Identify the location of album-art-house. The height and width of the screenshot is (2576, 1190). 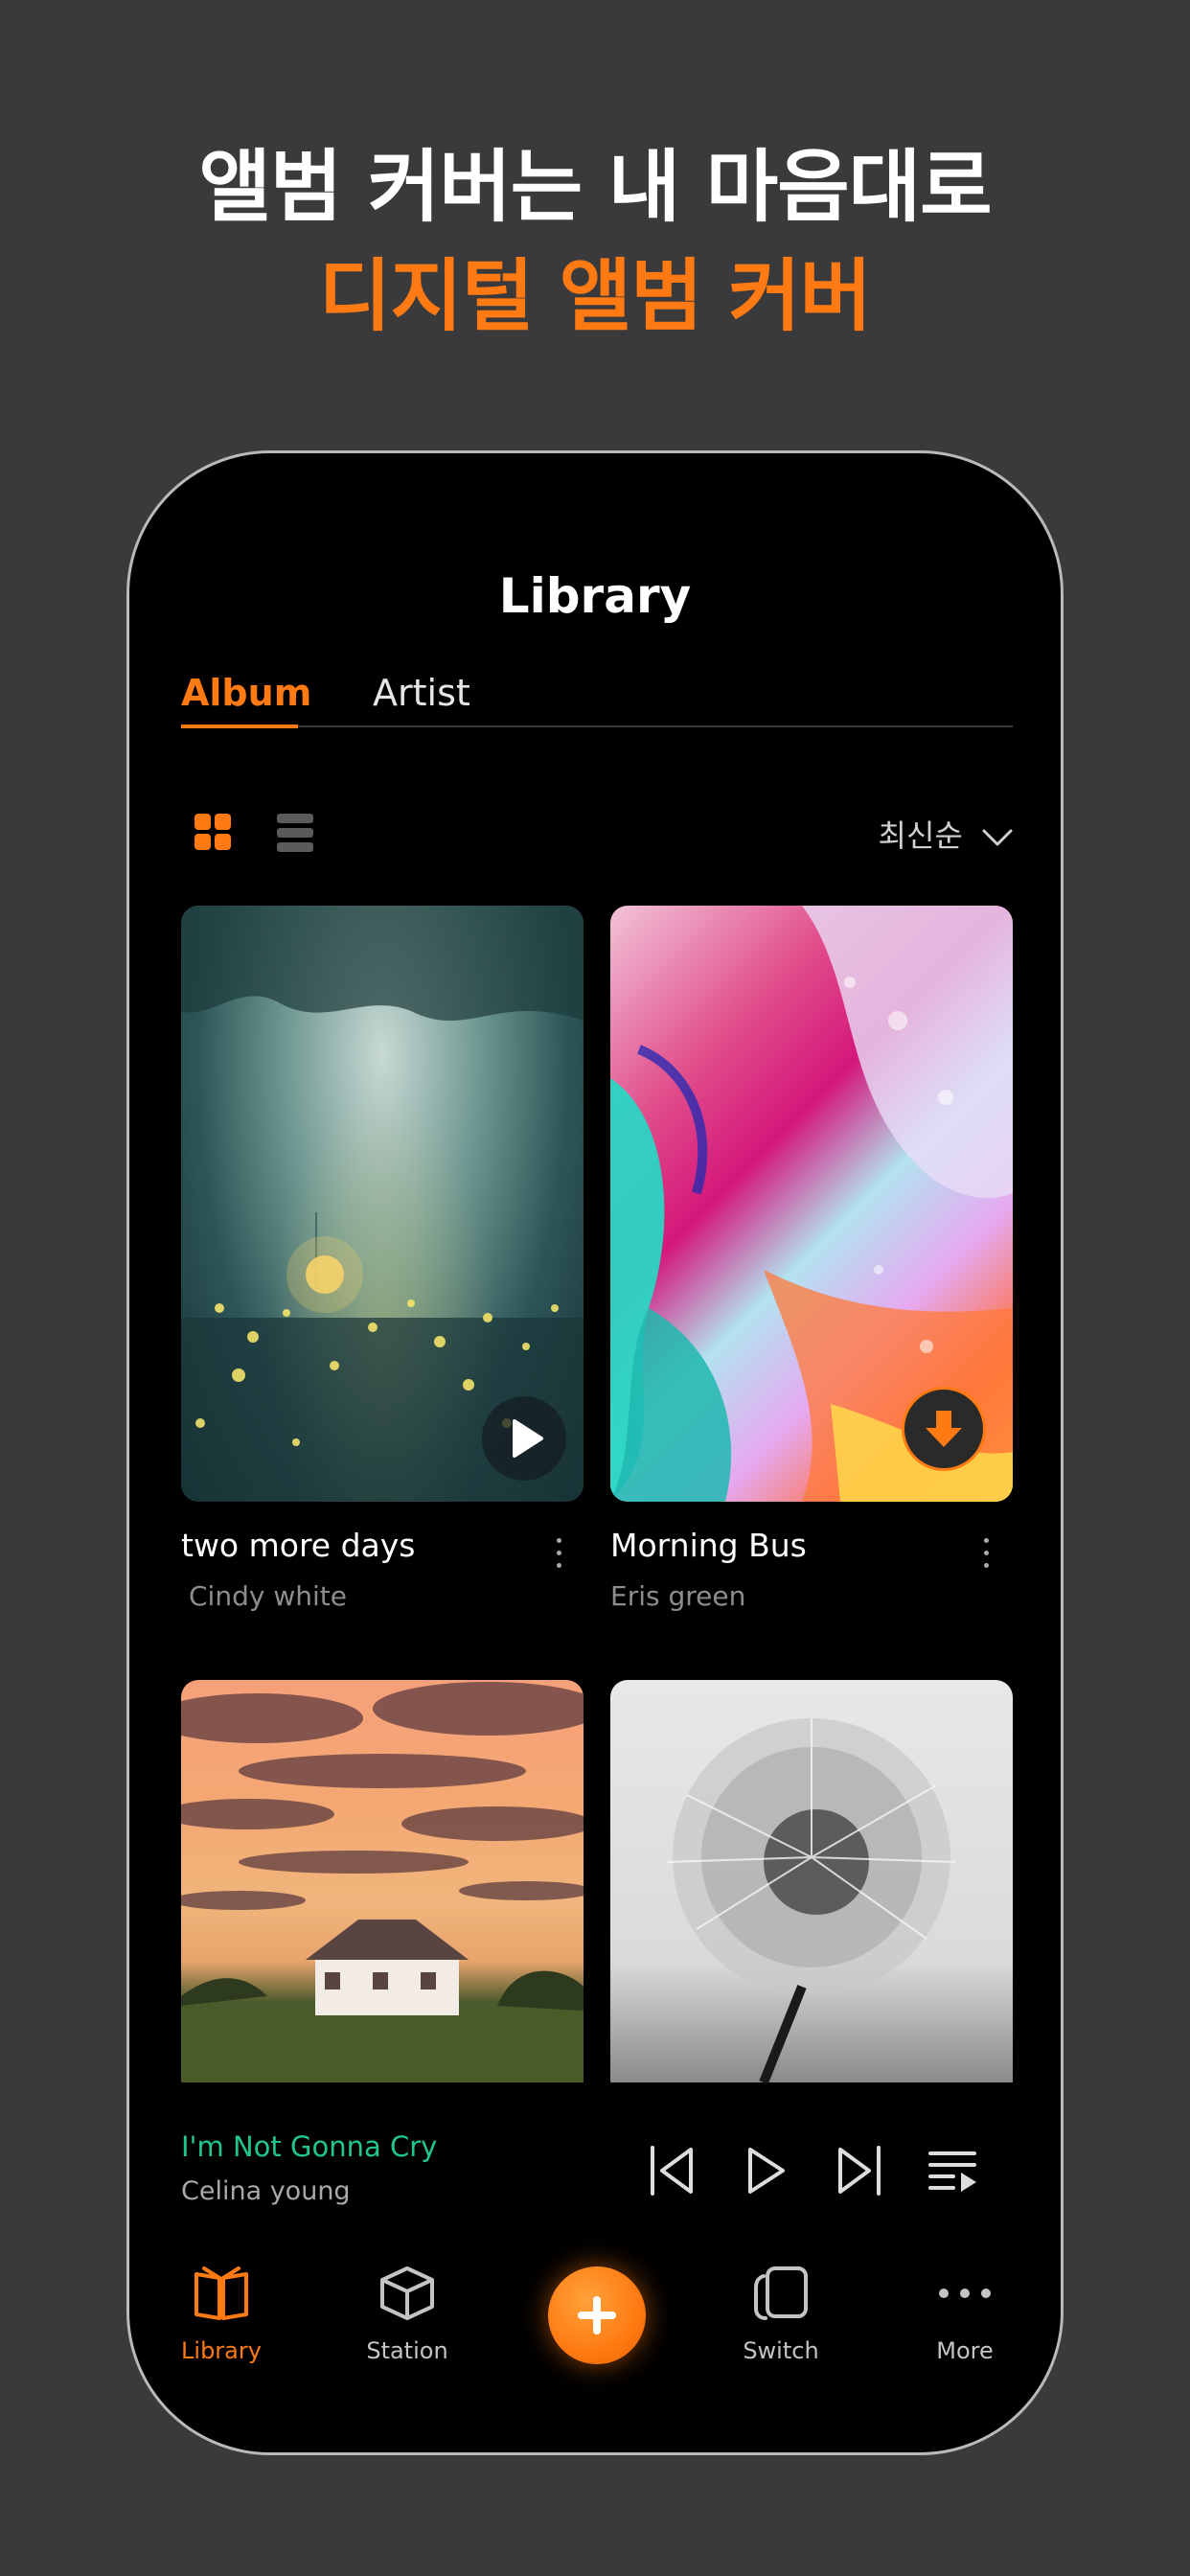
(382, 1882).